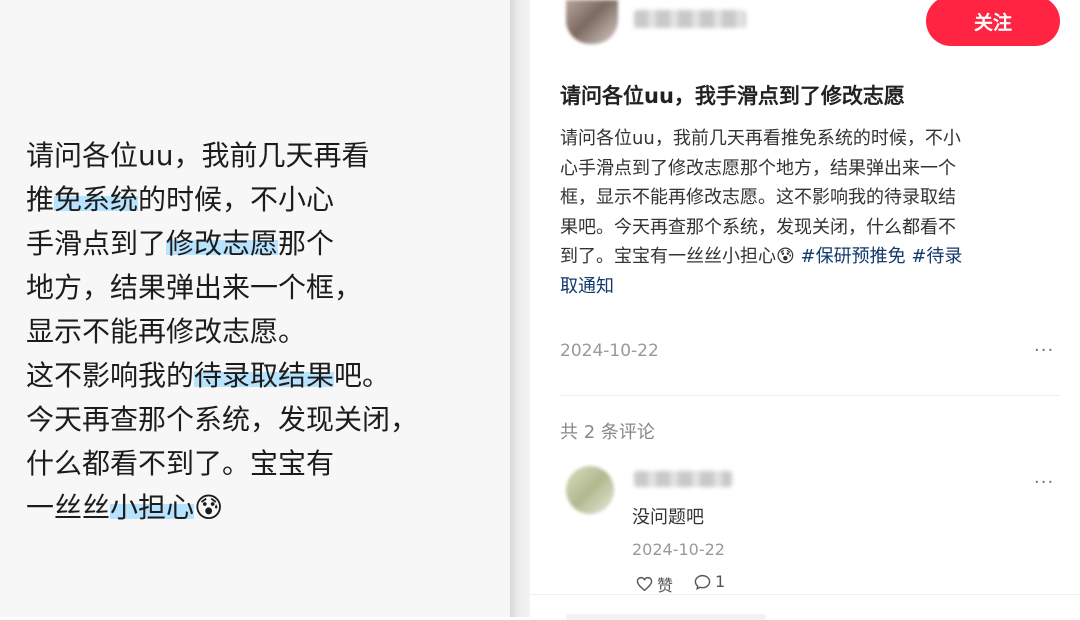 The image size is (1080, 620). I want to click on post-body-line: 果吧。今天再查那个系统，发现关闭，什么都看不, so click(758, 227).